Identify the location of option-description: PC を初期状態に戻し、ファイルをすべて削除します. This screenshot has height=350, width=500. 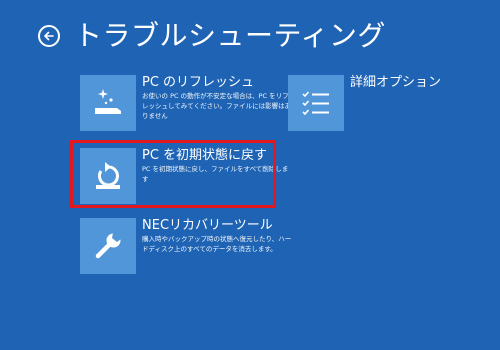
(215, 174).